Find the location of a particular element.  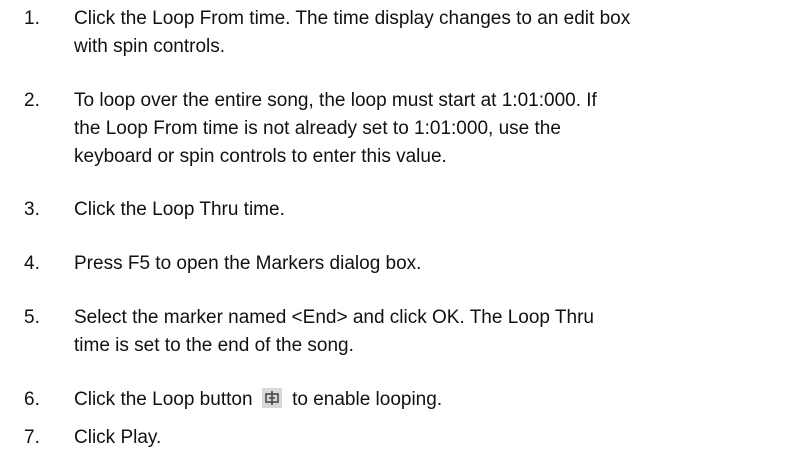

step-number: 5. is located at coordinates (32, 317).